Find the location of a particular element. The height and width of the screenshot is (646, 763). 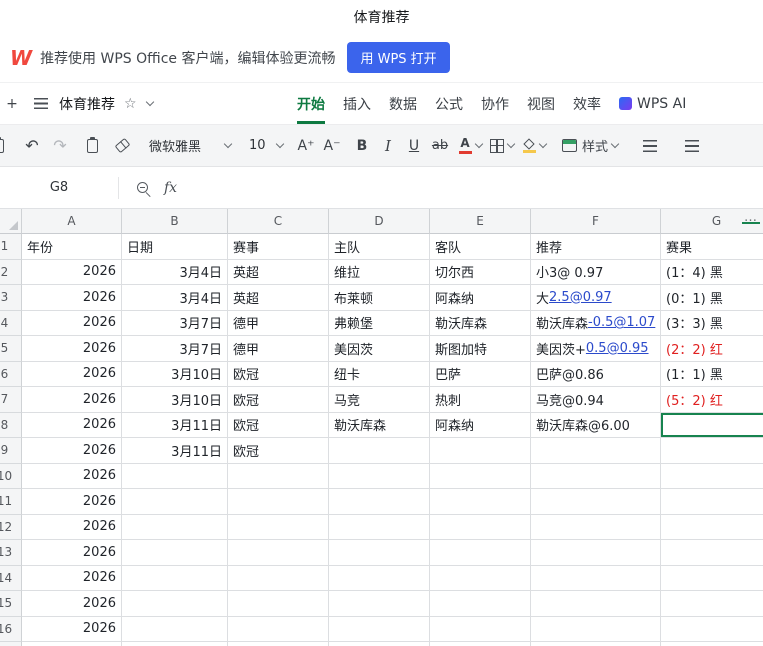

cell-E7: 热刺 is located at coordinates (480, 400).